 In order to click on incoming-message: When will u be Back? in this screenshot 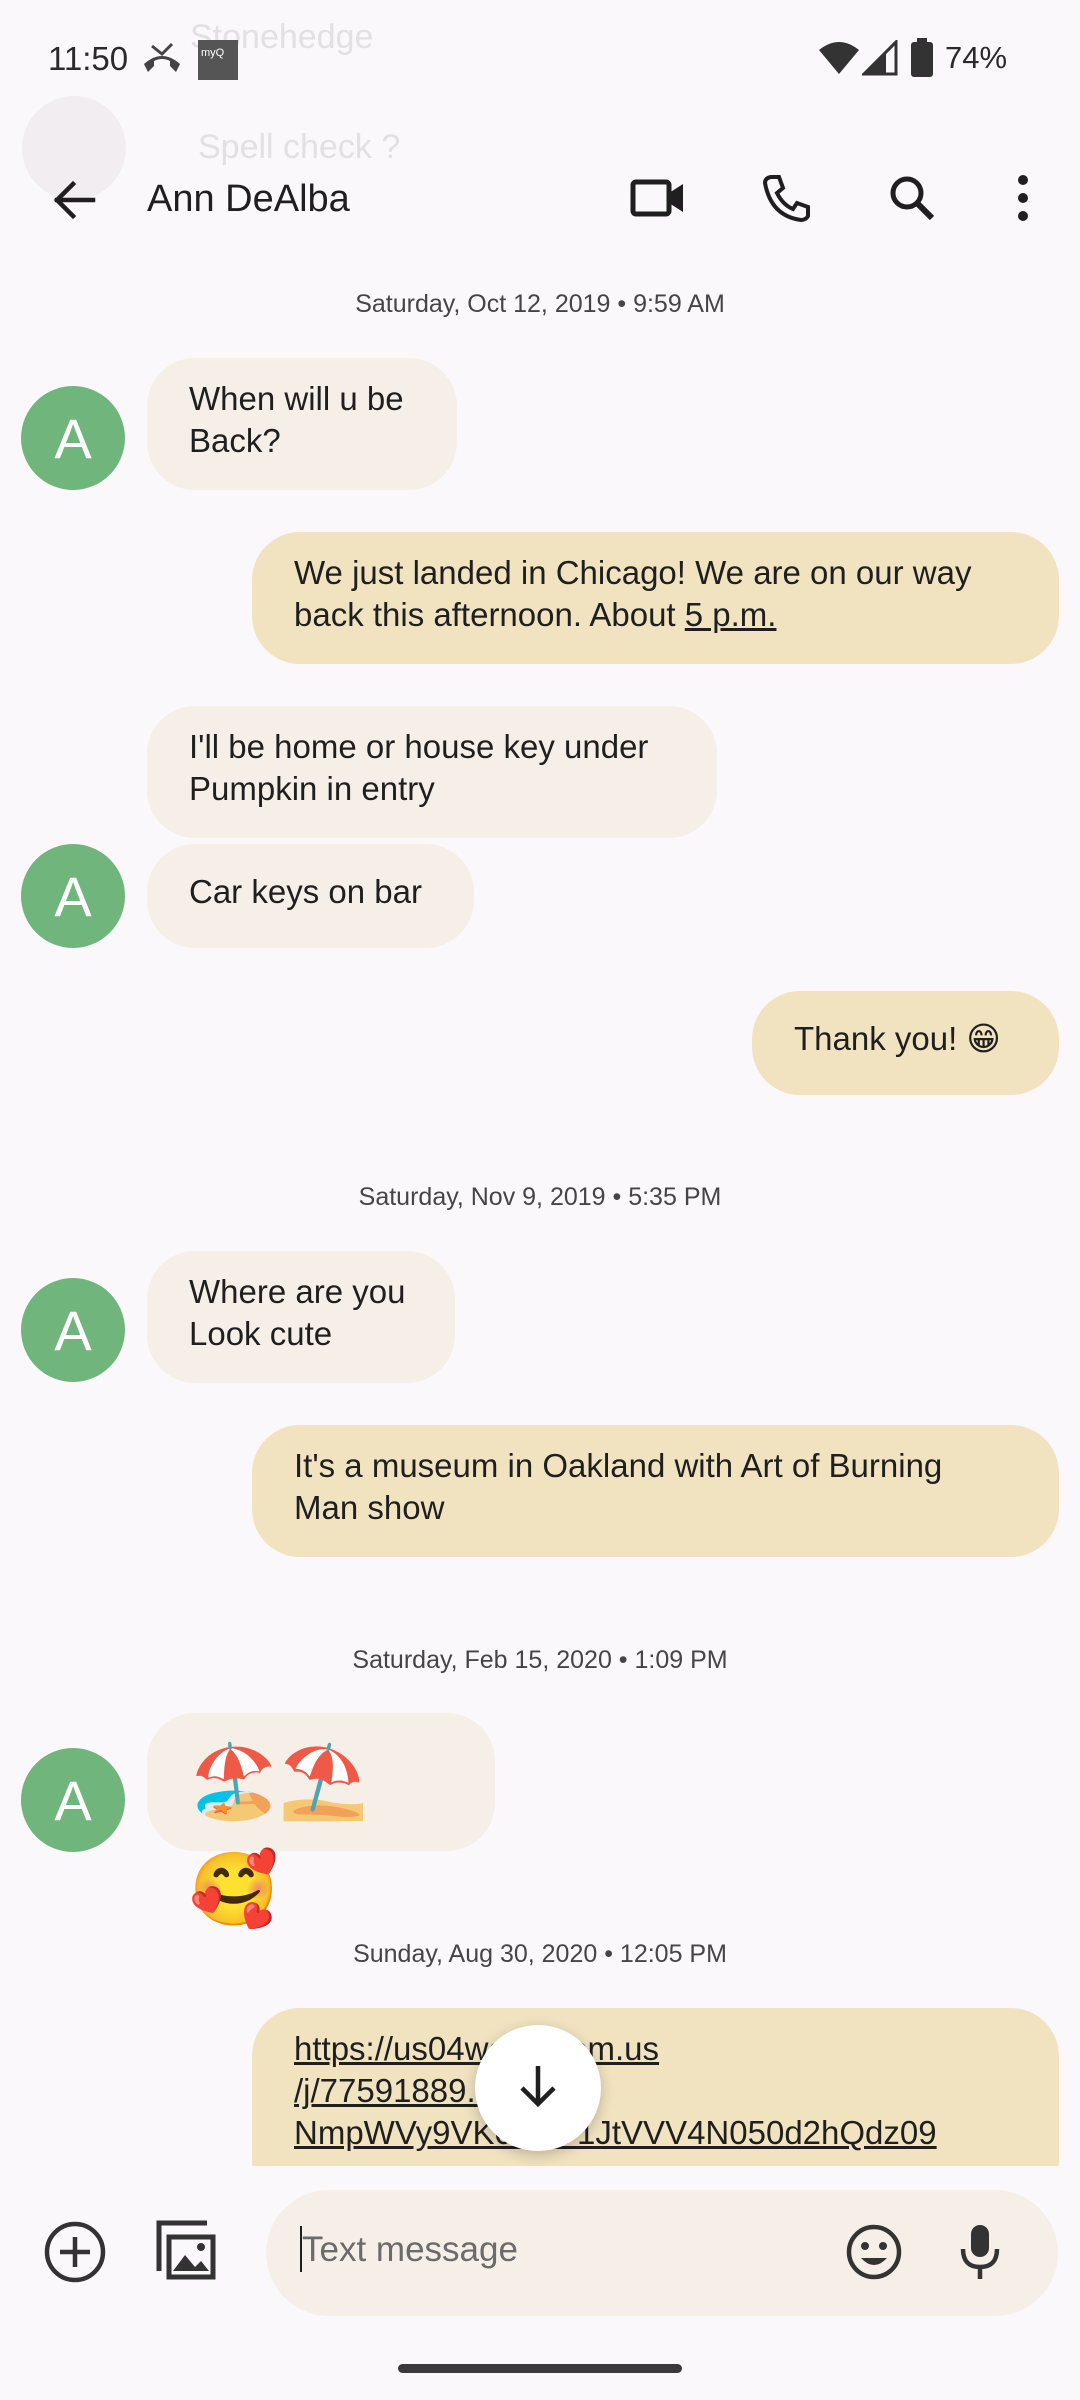, I will do `click(302, 424)`.